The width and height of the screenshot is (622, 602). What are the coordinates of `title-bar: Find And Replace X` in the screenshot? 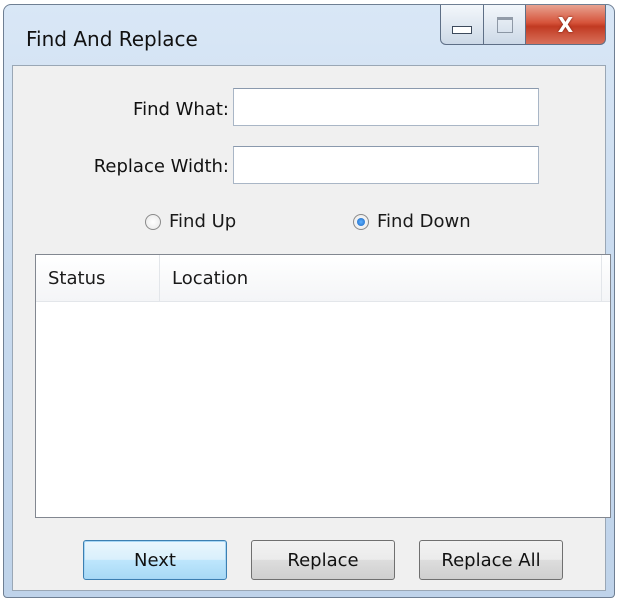 It's located at (309, 35).